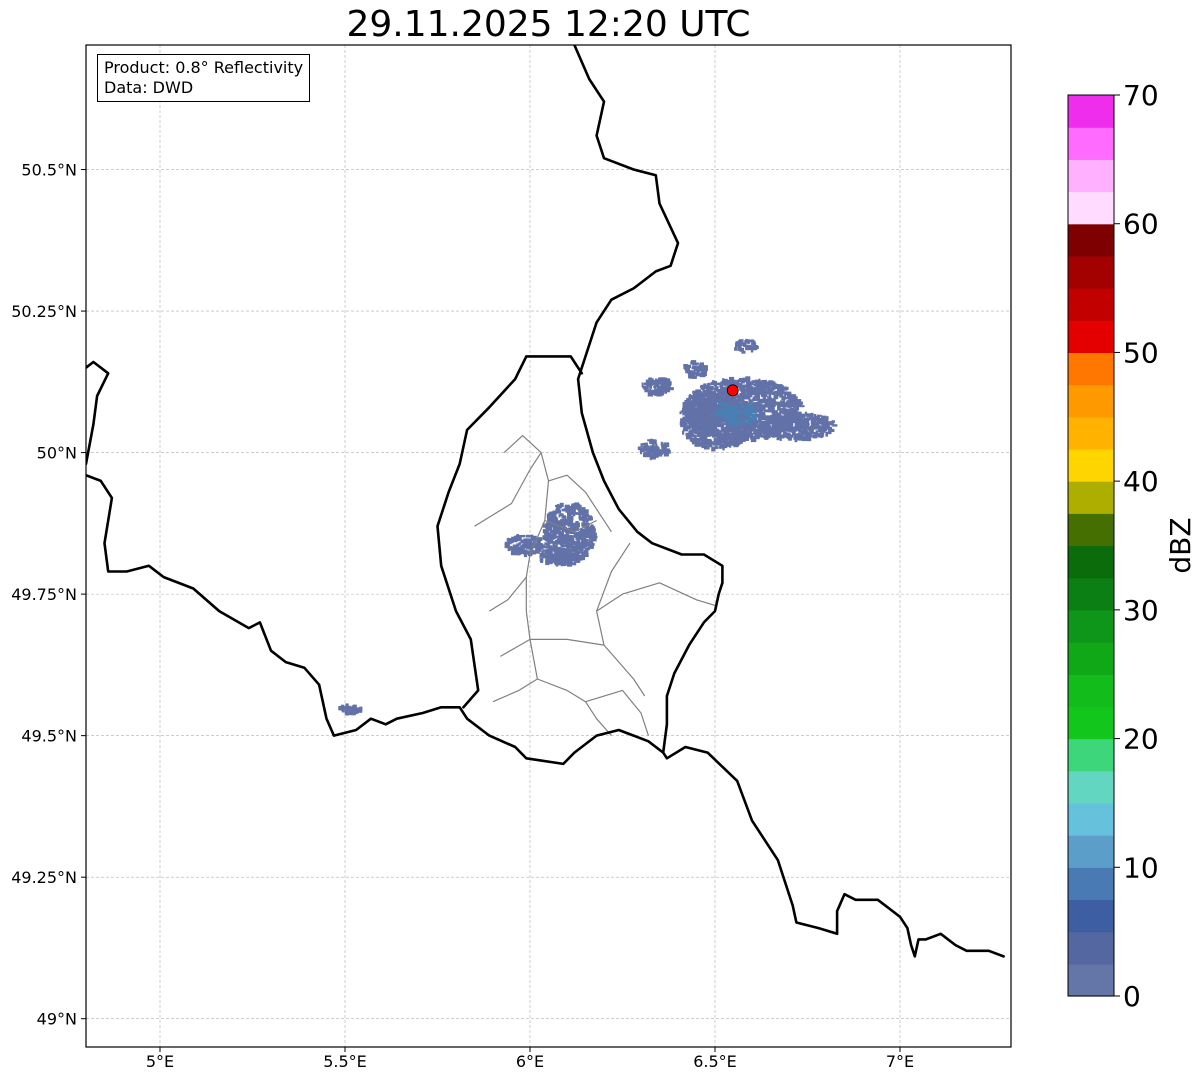  What do you see at coordinates (1132, 546) in the screenshot?
I see `colorbar: 0 10 20 30 40 50 60 70 dBZ` at bounding box center [1132, 546].